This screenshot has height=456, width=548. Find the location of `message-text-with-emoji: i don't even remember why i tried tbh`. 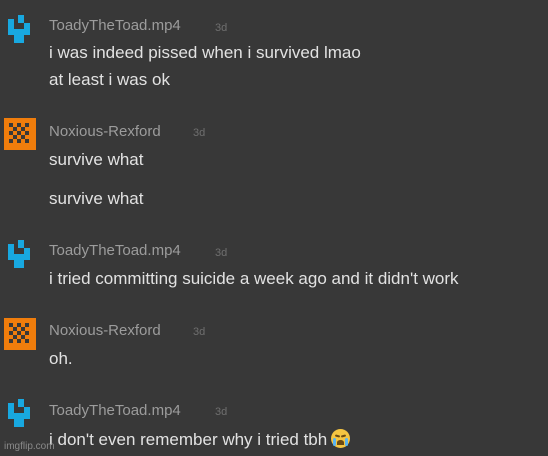

message-text-with-emoji: i don't even remember why i tried tbh is located at coordinates (200, 439).